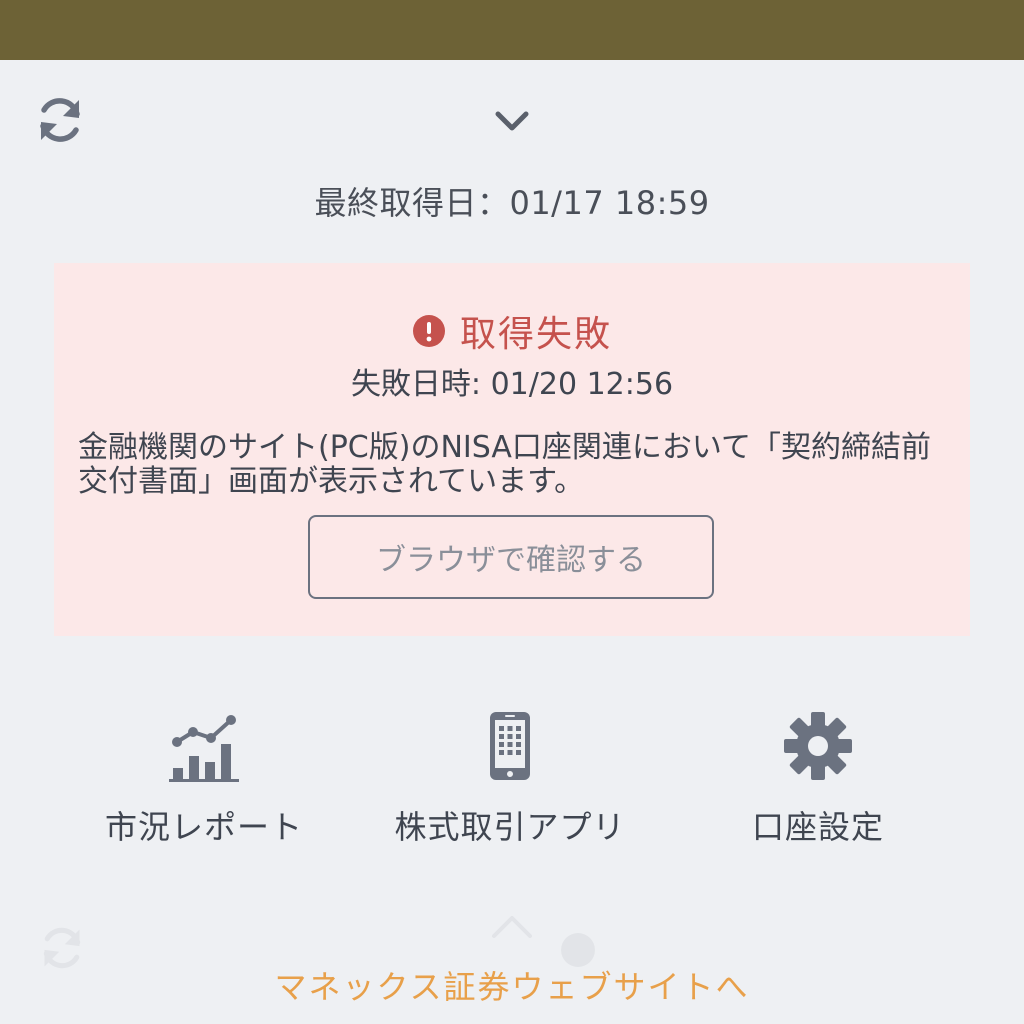  What do you see at coordinates (582, 384) in the screenshot?
I see `failure-date-value: 01/20 12:56` at bounding box center [582, 384].